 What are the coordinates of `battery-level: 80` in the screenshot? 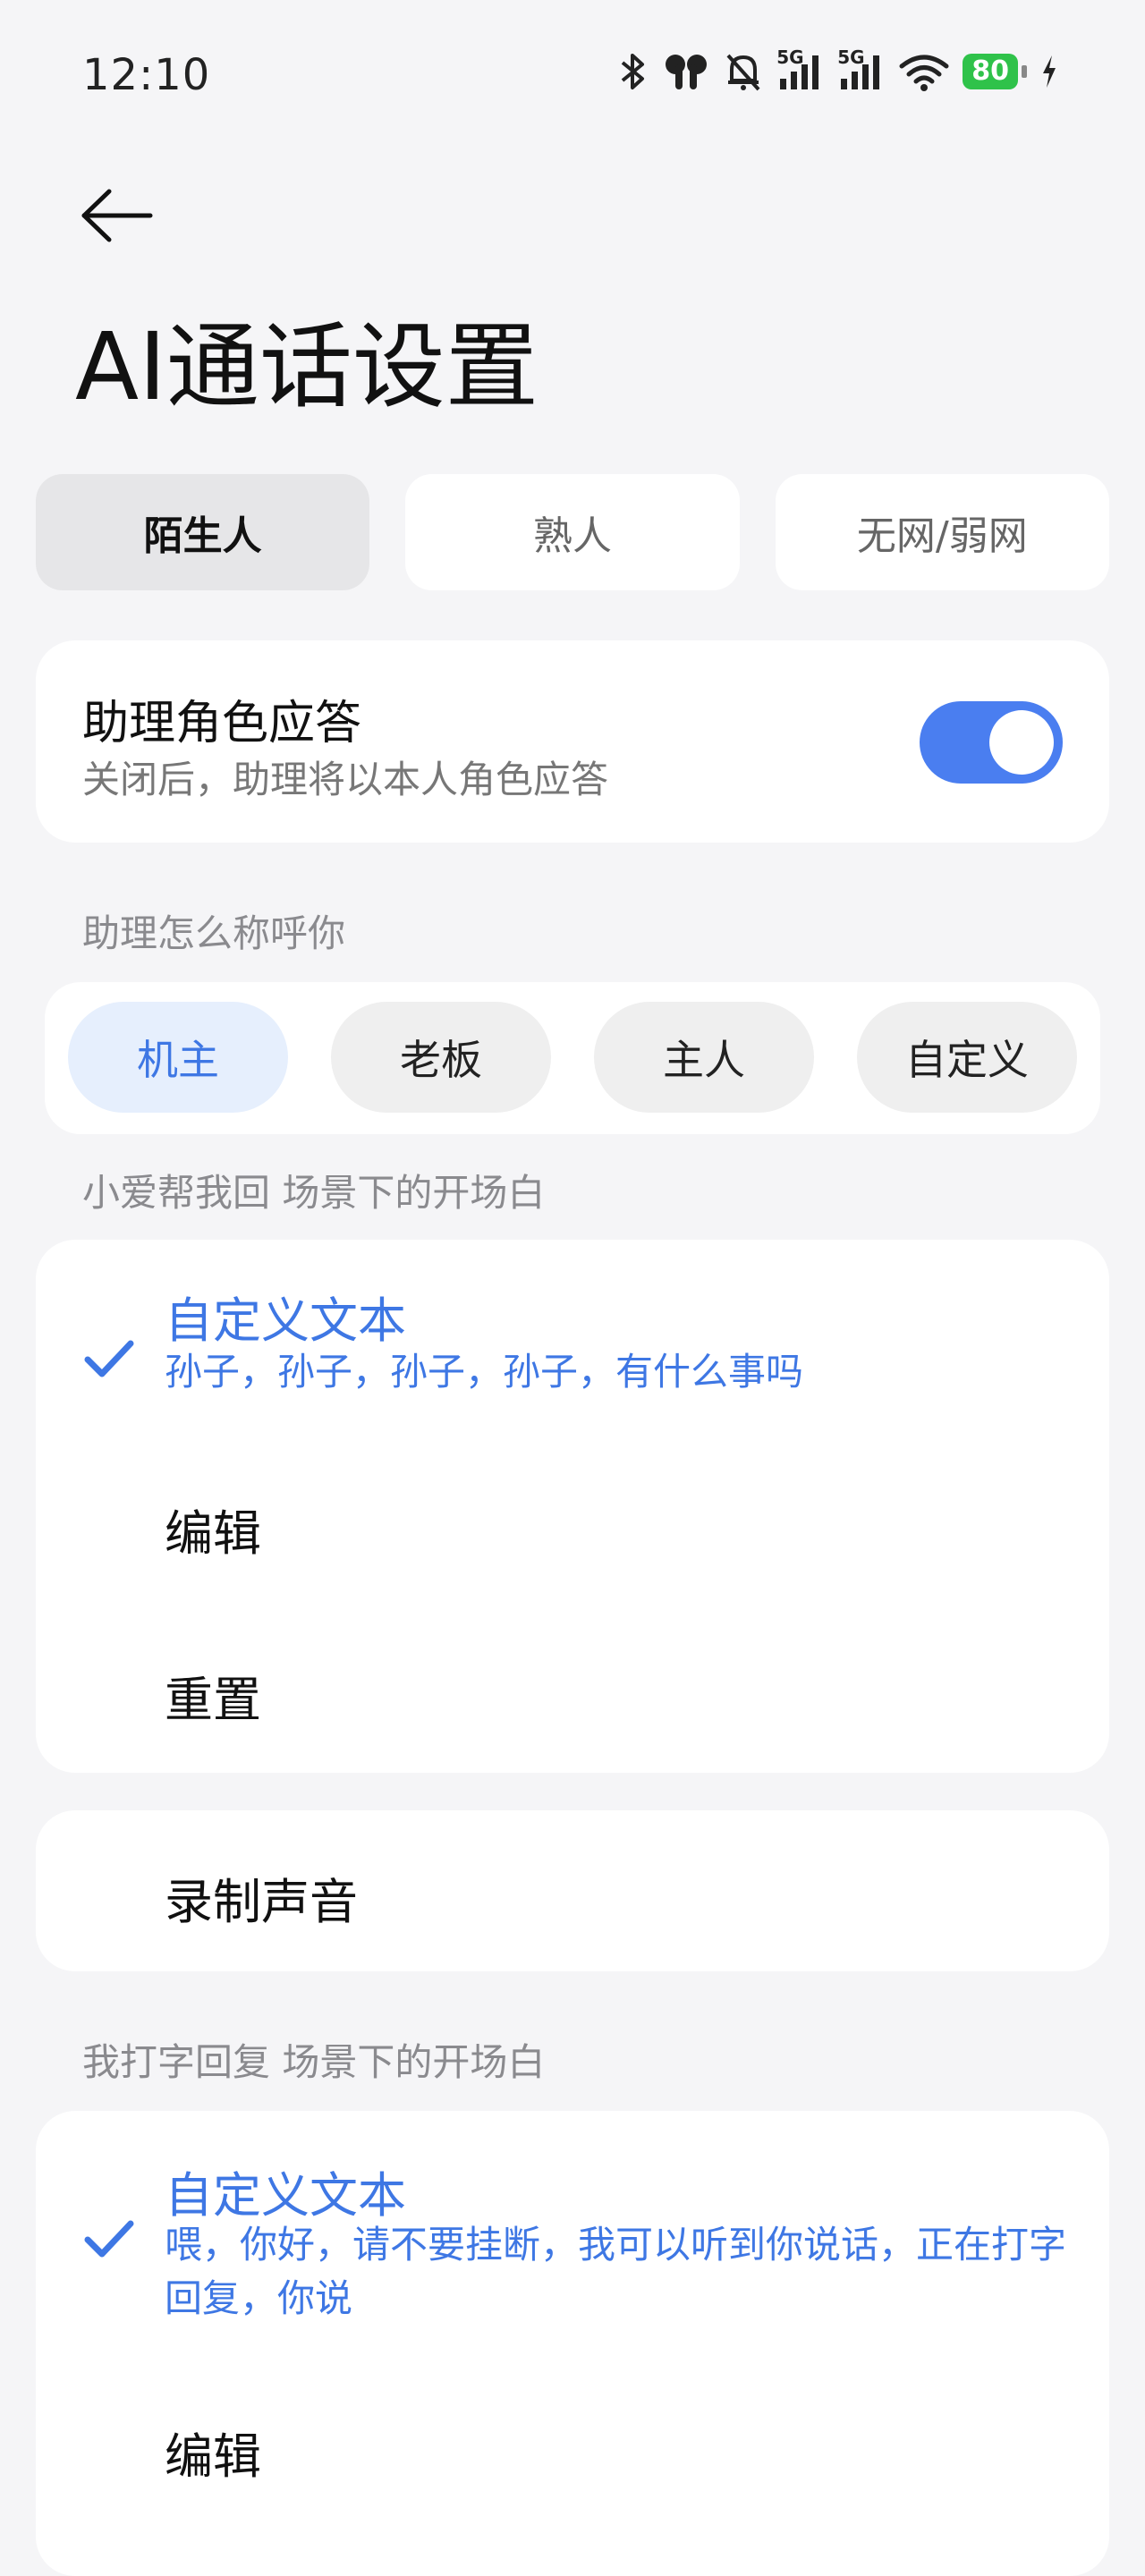 It's located at (990, 71).